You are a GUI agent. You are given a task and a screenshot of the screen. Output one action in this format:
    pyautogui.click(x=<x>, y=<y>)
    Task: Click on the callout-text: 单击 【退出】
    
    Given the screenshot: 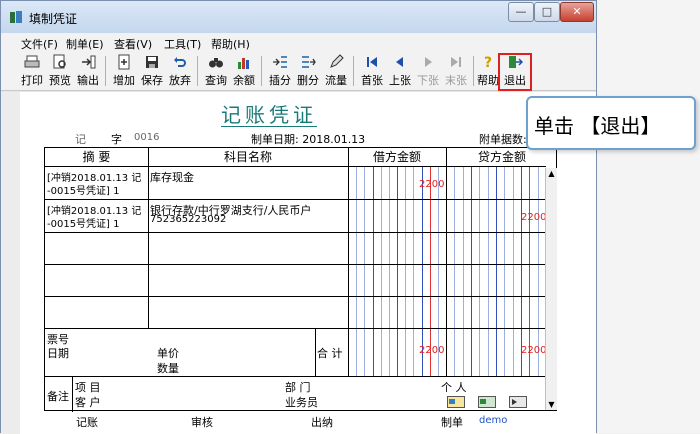 What is the action you would take?
    pyautogui.click(x=597, y=126)
    